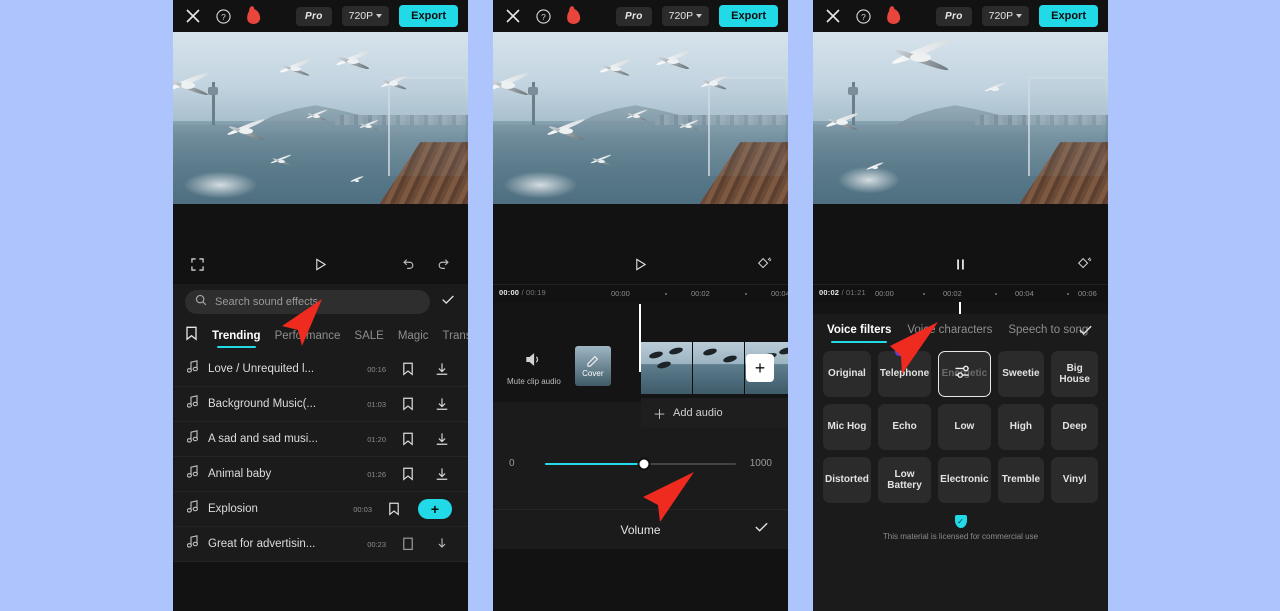 Image resolution: width=1280 pixels, height=611 pixels. I want to click on tab-trending: Trending, so click(236, 339).